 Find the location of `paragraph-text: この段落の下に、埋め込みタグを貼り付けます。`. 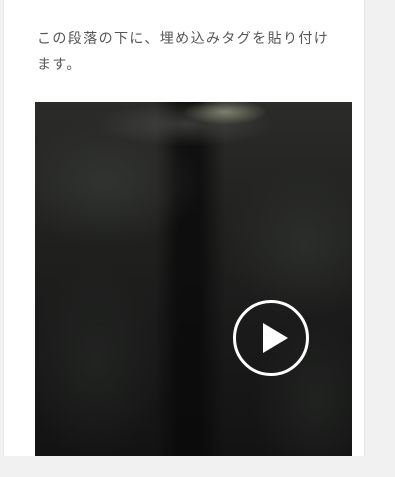

paragraph-text: この段落の下に、埋め込みタグを貼り付けます。 is located at coordinates (183, 52).